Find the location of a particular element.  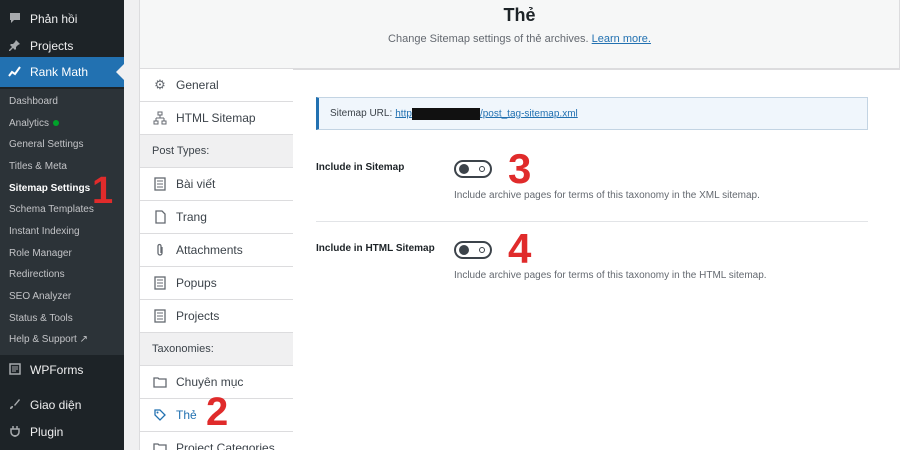

page-title: Thẻ is located at coordinates (519, 15).